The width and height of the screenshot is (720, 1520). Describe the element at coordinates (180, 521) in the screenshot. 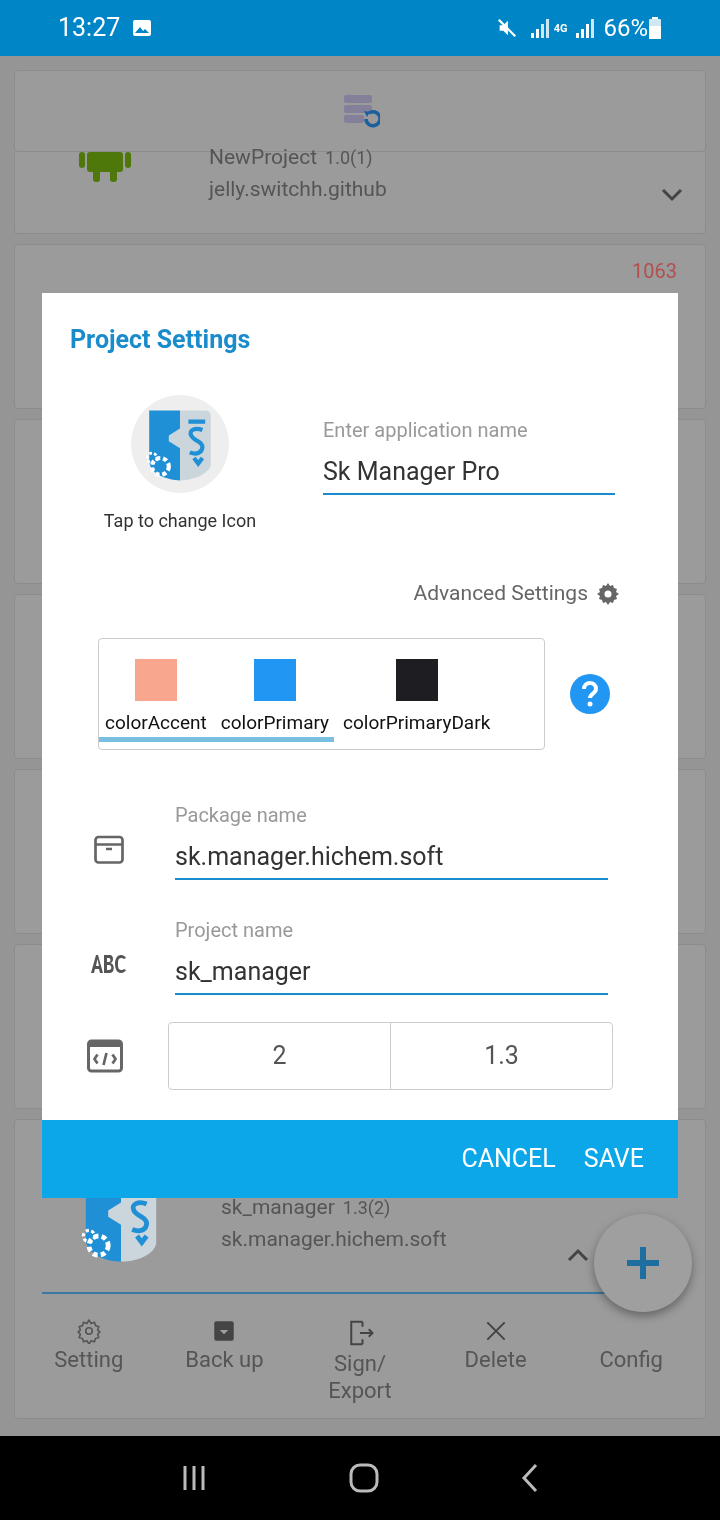

I see `icon-caption: Tap to change Icon` at that location.